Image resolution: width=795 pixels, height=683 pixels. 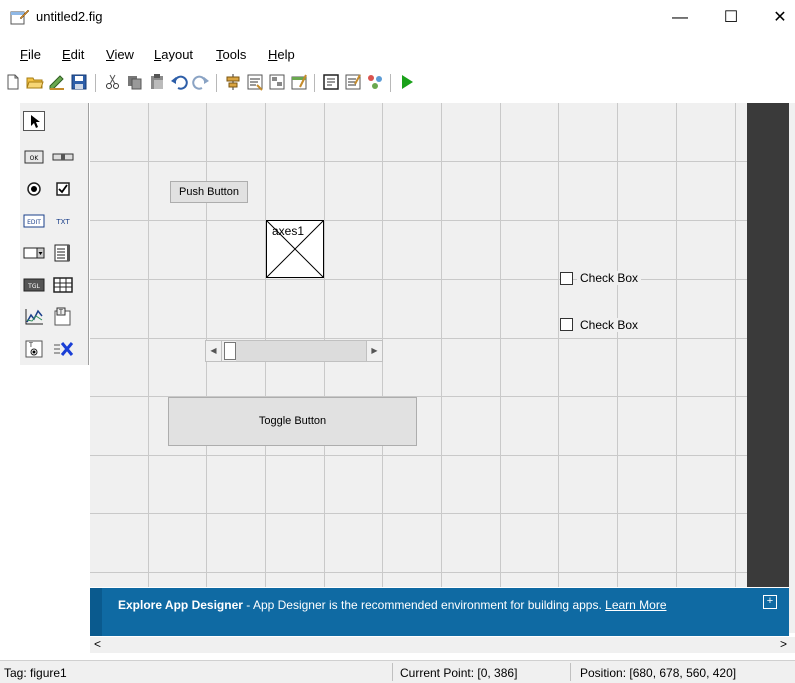 What do you see at coordinates (63, 157) in the screenshot?
I see `slider-tool-icon` at bounding box center [63, 157].